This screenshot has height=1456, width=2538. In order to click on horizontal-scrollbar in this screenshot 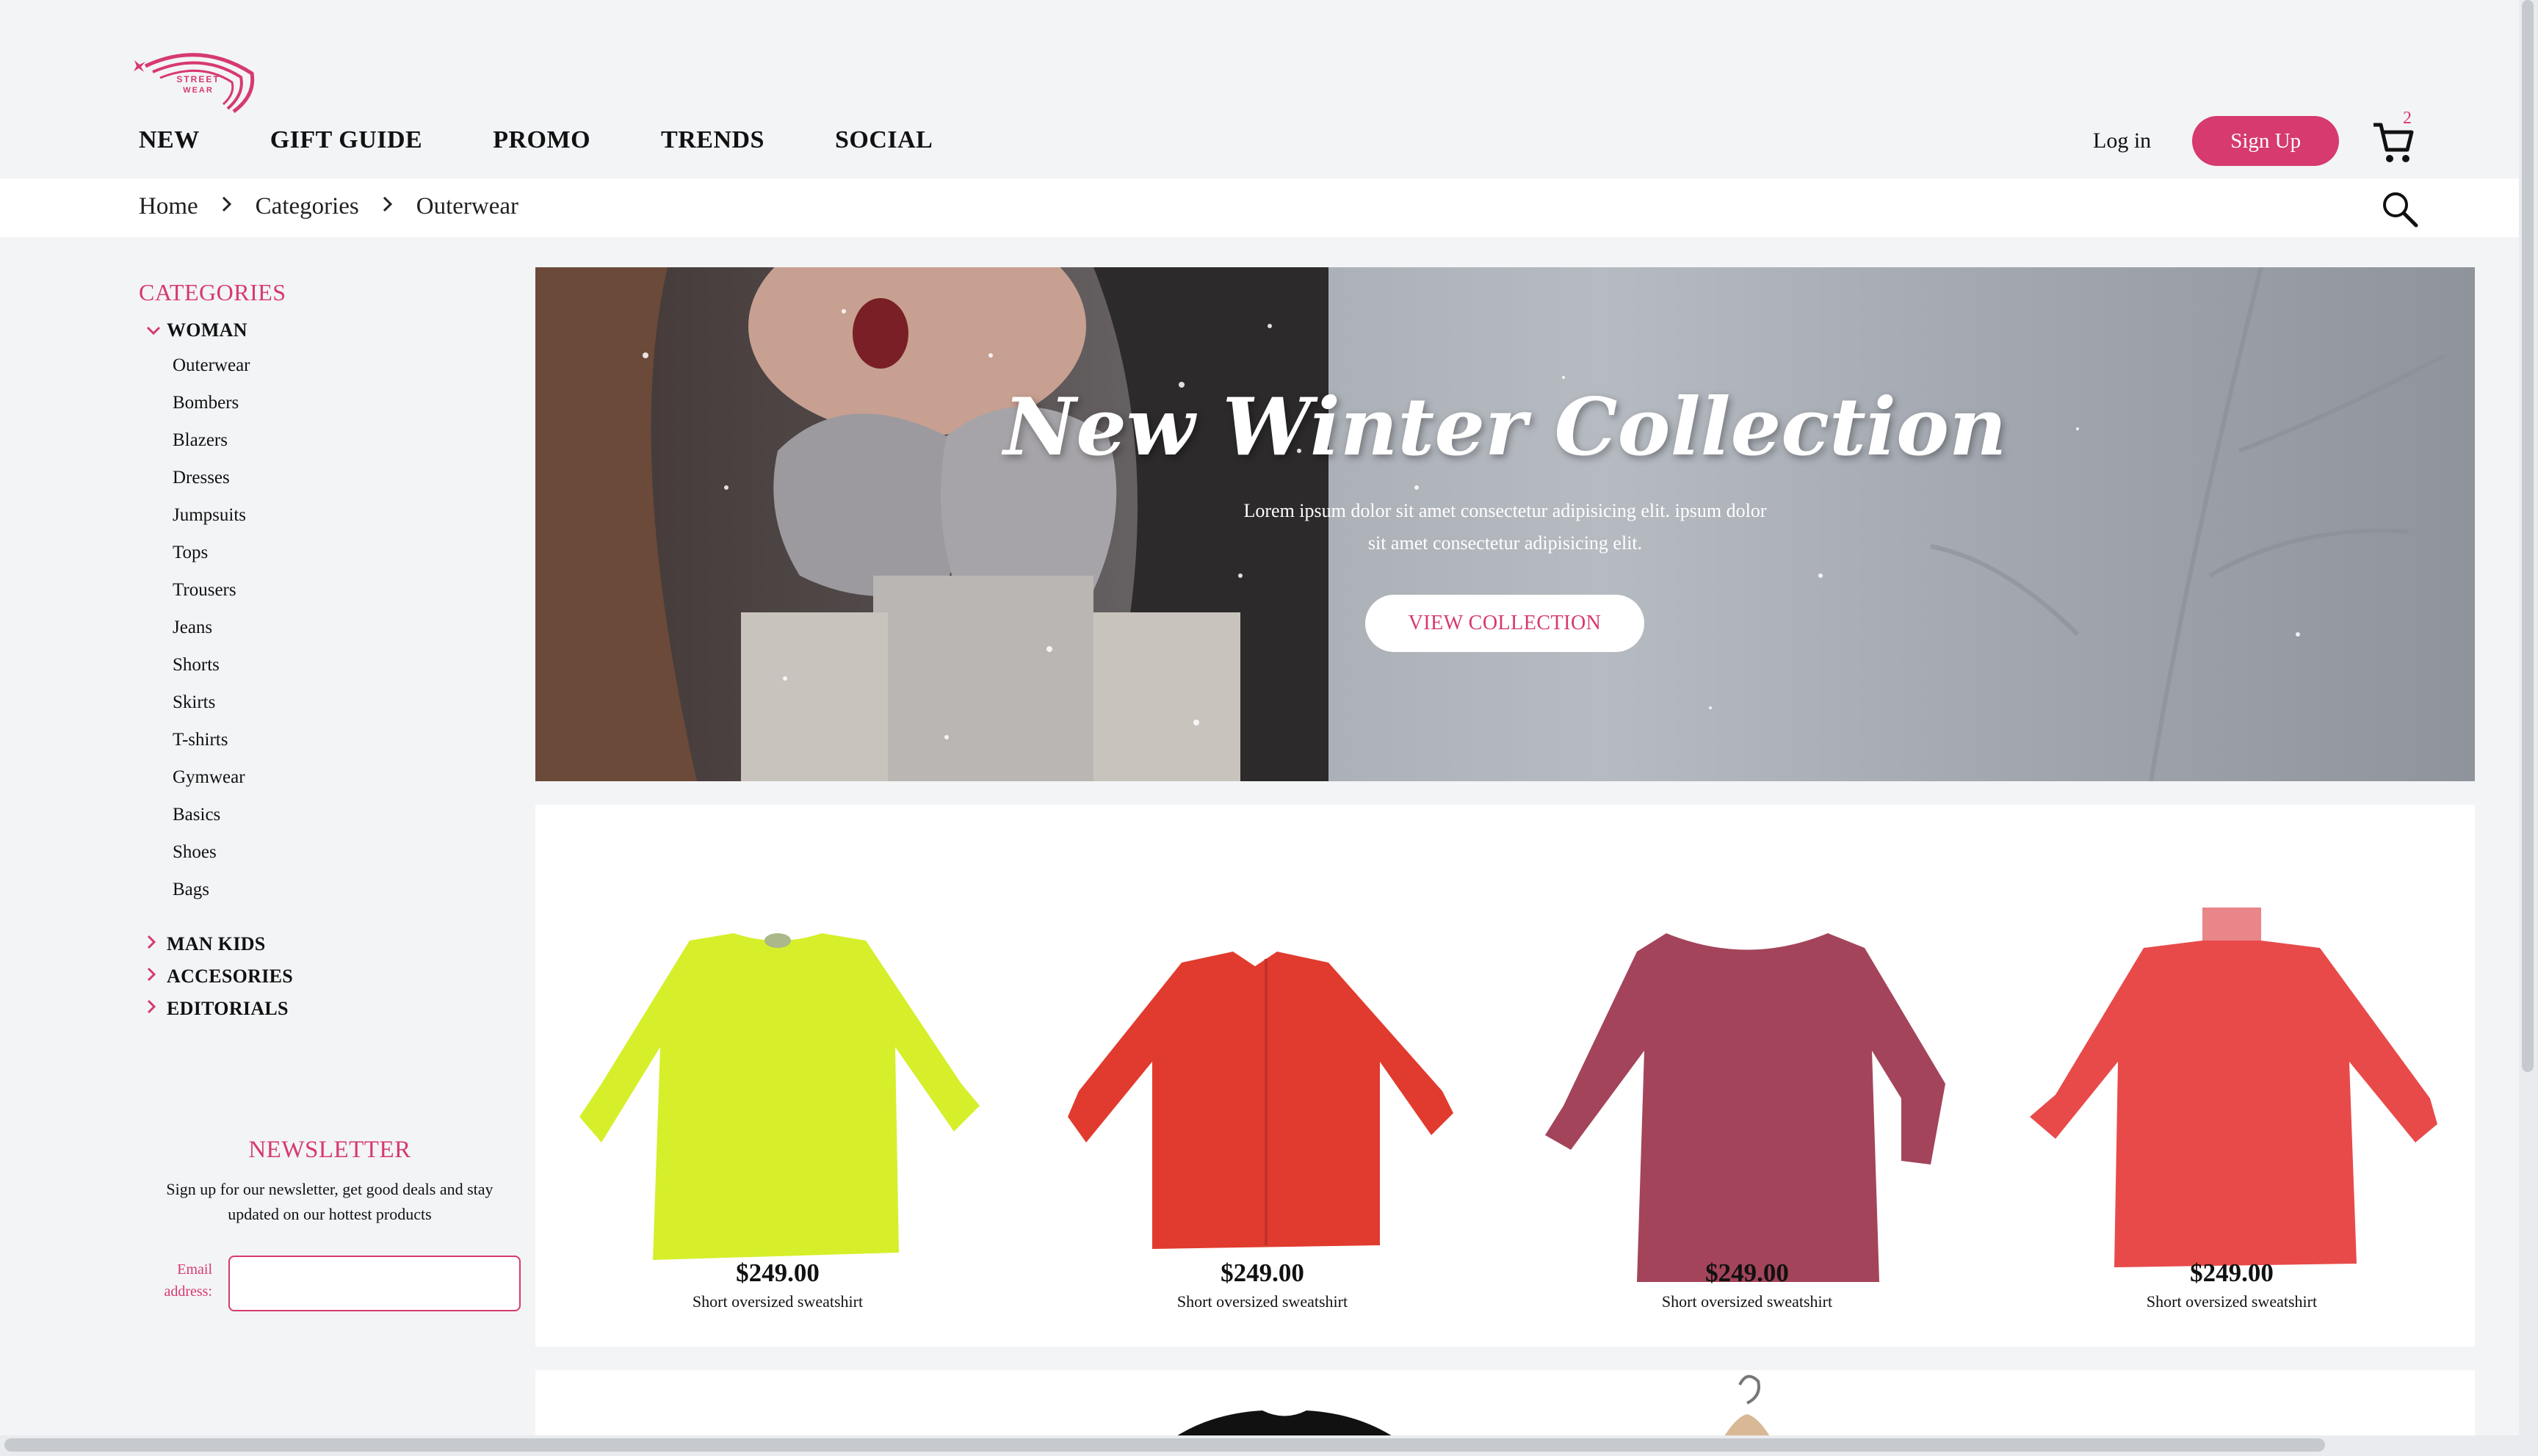, I will do `click(1259, 1445)`.